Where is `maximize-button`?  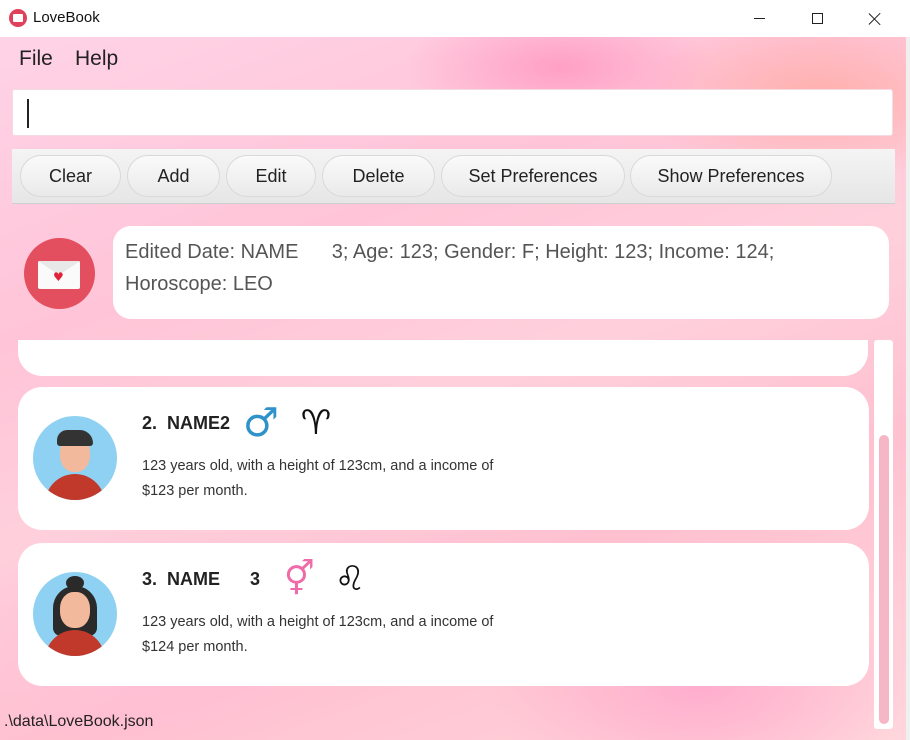 maximize-button is located at coordinates (817, 18).